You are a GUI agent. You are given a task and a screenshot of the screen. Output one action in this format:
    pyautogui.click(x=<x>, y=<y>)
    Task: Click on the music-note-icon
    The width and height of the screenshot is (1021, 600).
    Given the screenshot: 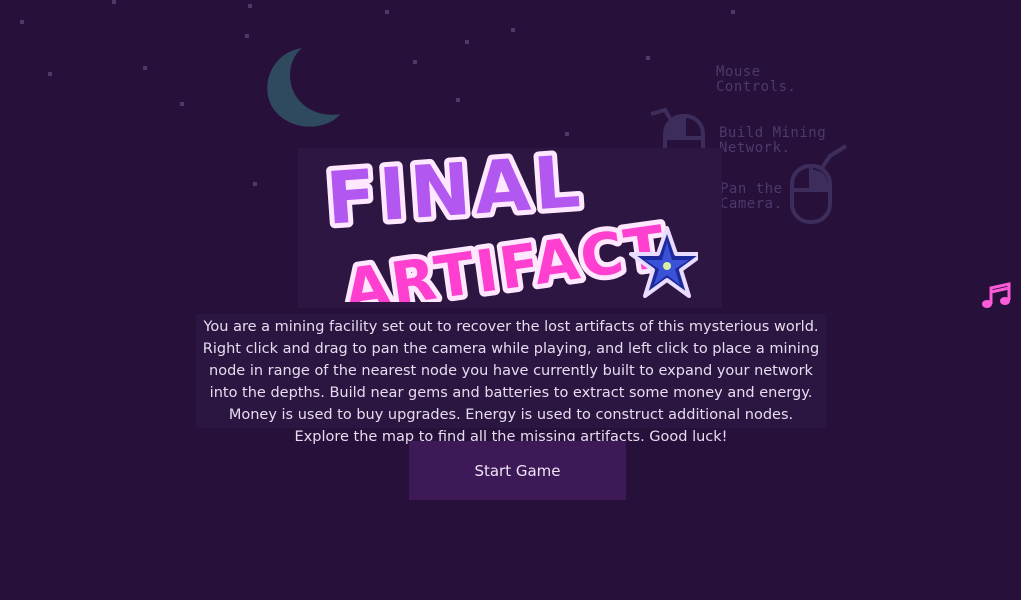 What is the action you would take?
    pyautogui.click(x=996, y=295)
    